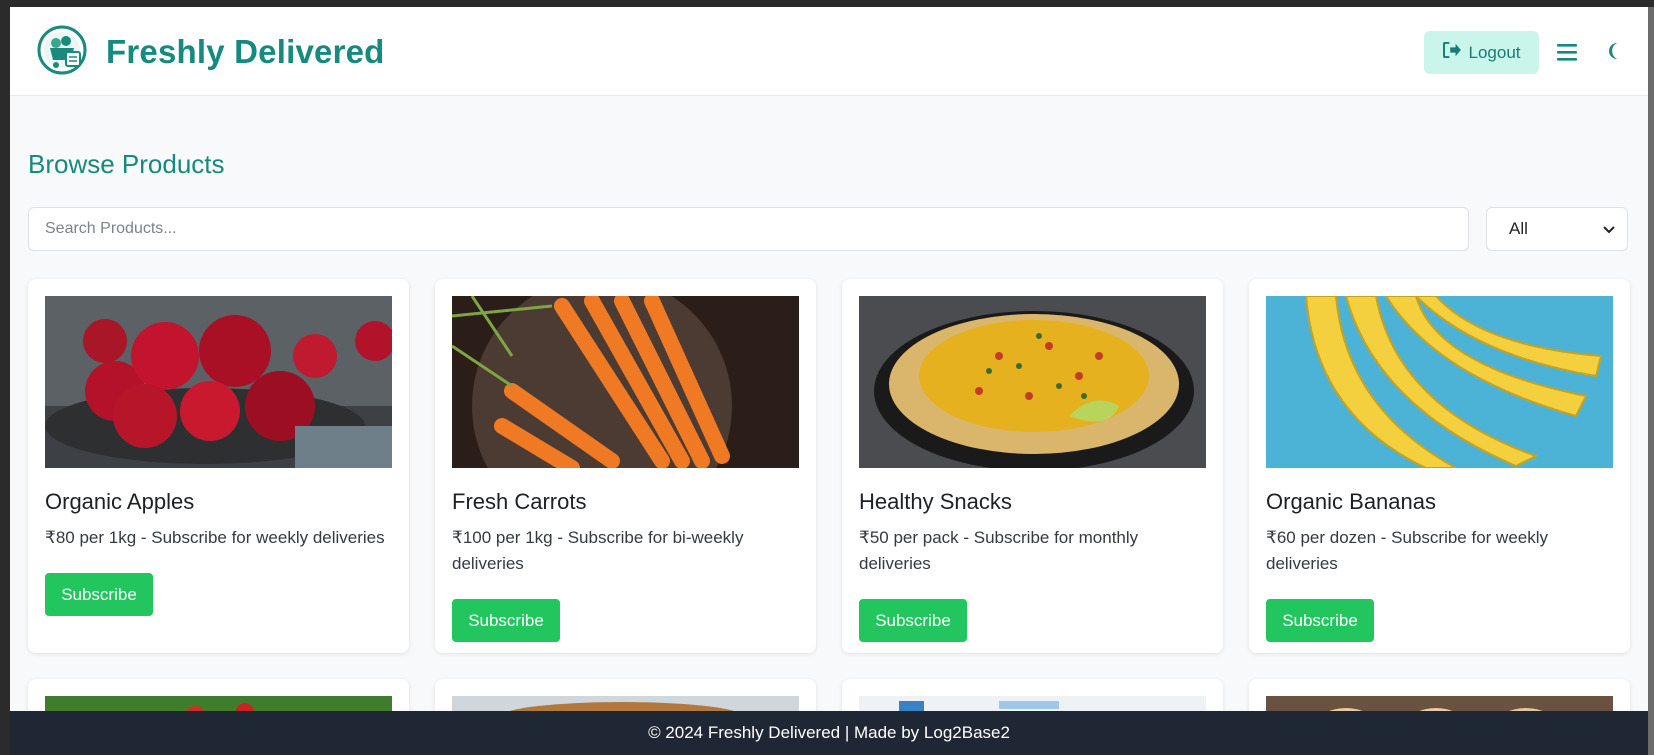 The image size is (1654, 755). I want to click on search-input, so click(748, 229).